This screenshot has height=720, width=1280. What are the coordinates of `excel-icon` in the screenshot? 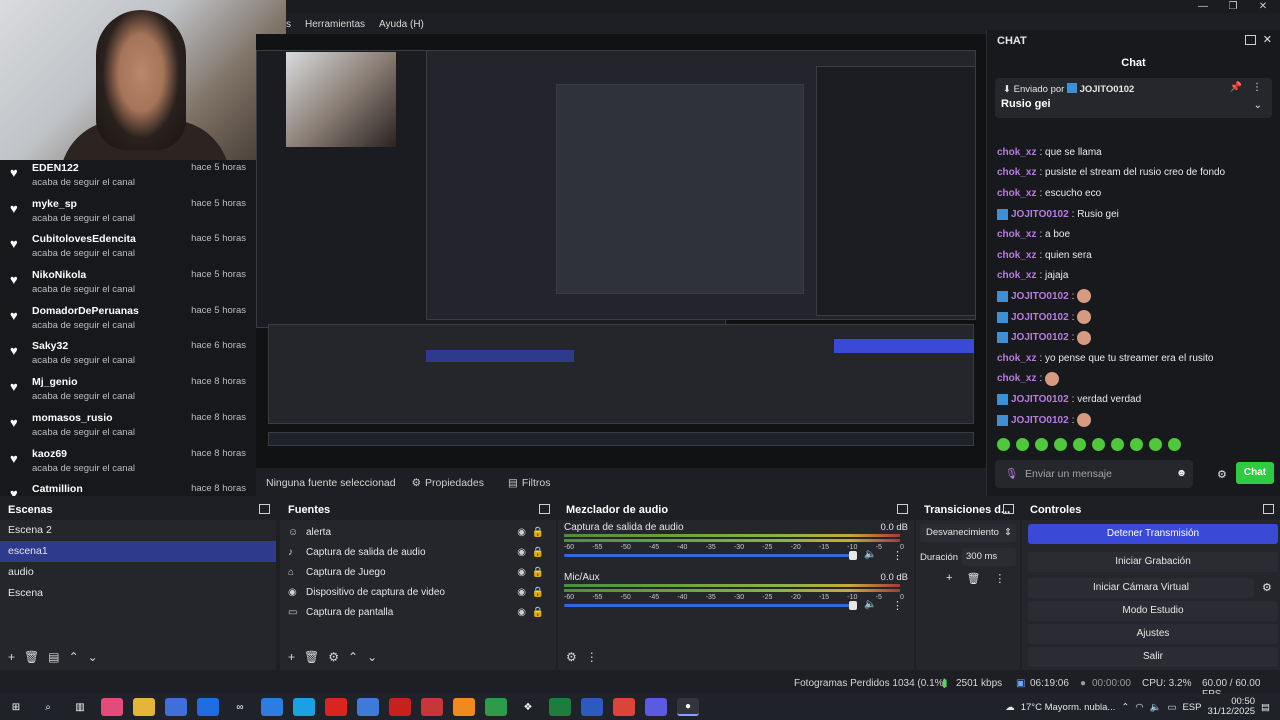 It's located at (560, 707).